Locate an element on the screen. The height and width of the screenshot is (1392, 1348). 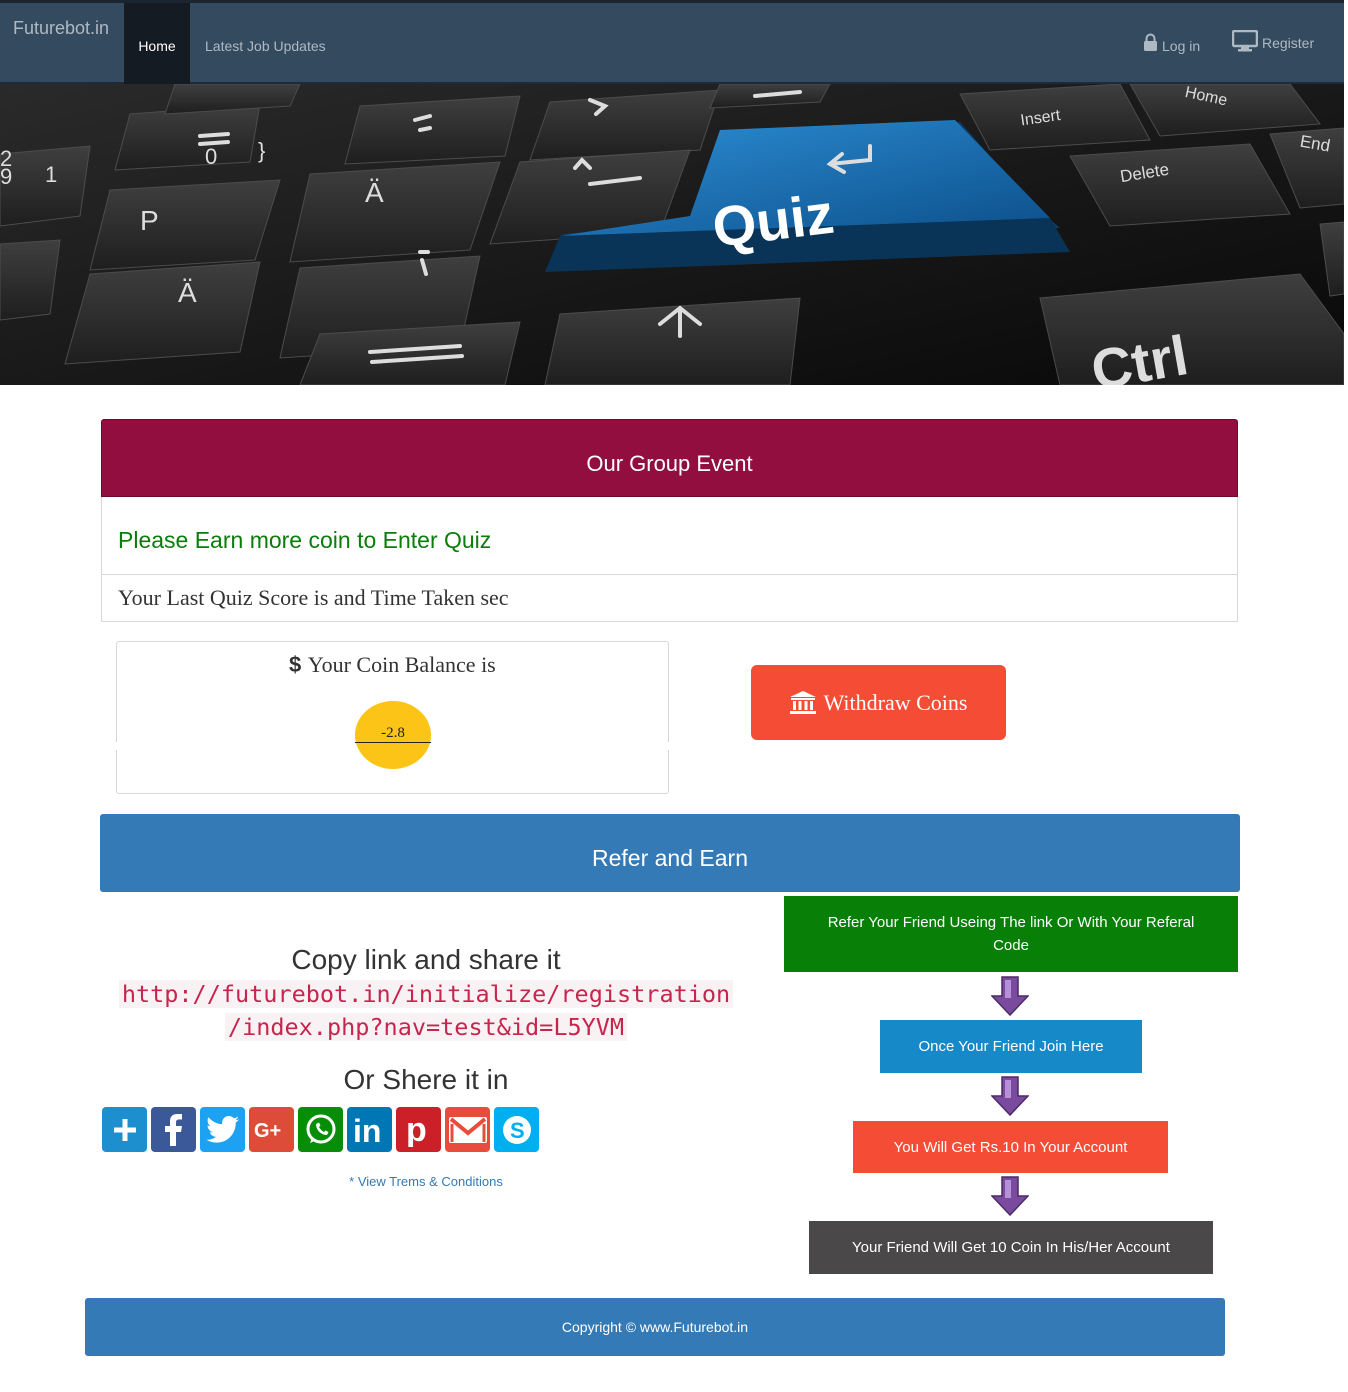
bank-icon is located at coordinates (802, 702).